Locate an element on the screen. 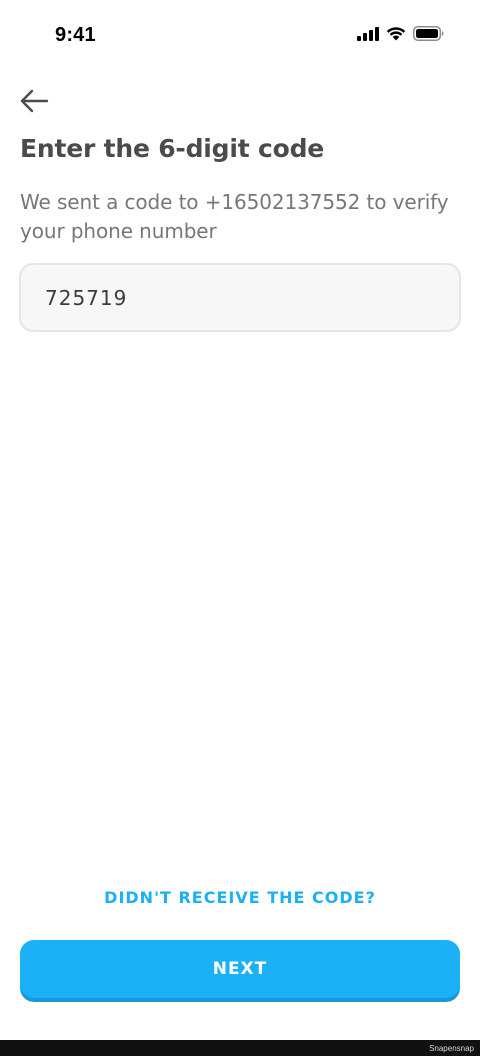 The height and width of the screenshot is (1056, 480). resend-code-link: DIDN'T RECEIVE THE CODE? is located at coordinates (240, 897).